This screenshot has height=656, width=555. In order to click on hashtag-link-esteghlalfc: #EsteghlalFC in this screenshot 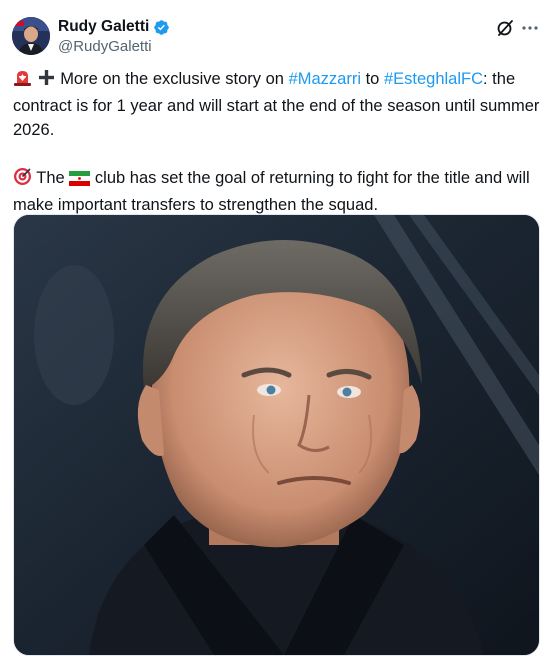, I will do `click(433, 79)`.